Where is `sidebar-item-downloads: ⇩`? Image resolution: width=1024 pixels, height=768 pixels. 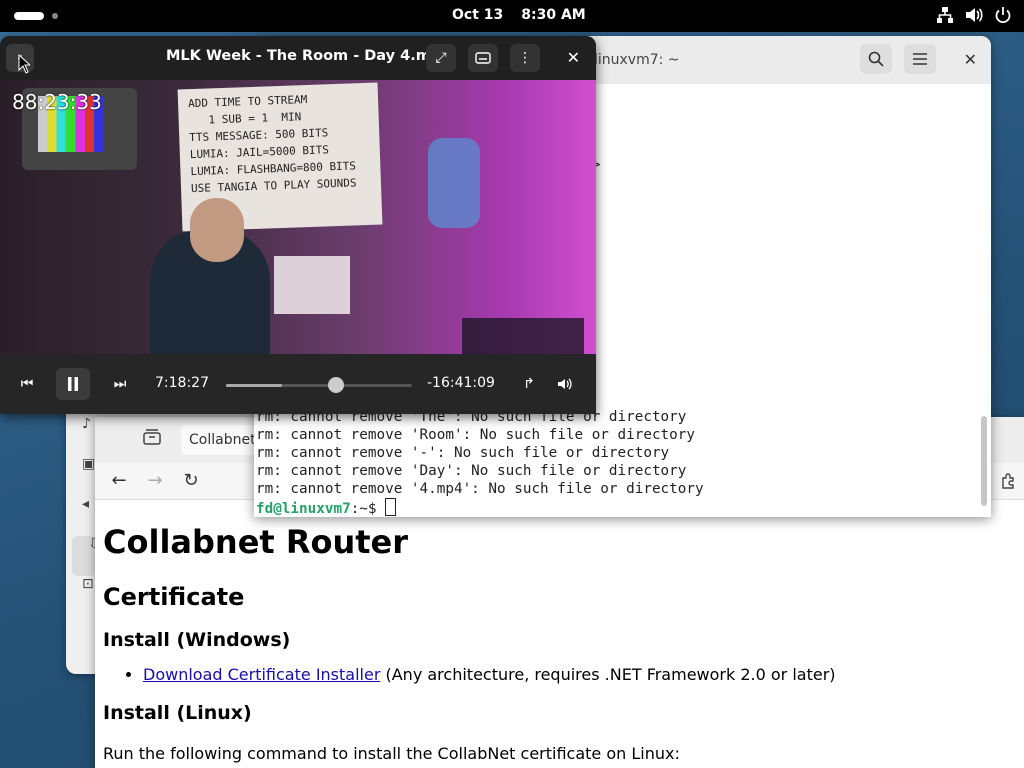 sidebar-item-downloads: ⇩ is located at coordinates (86, 556).